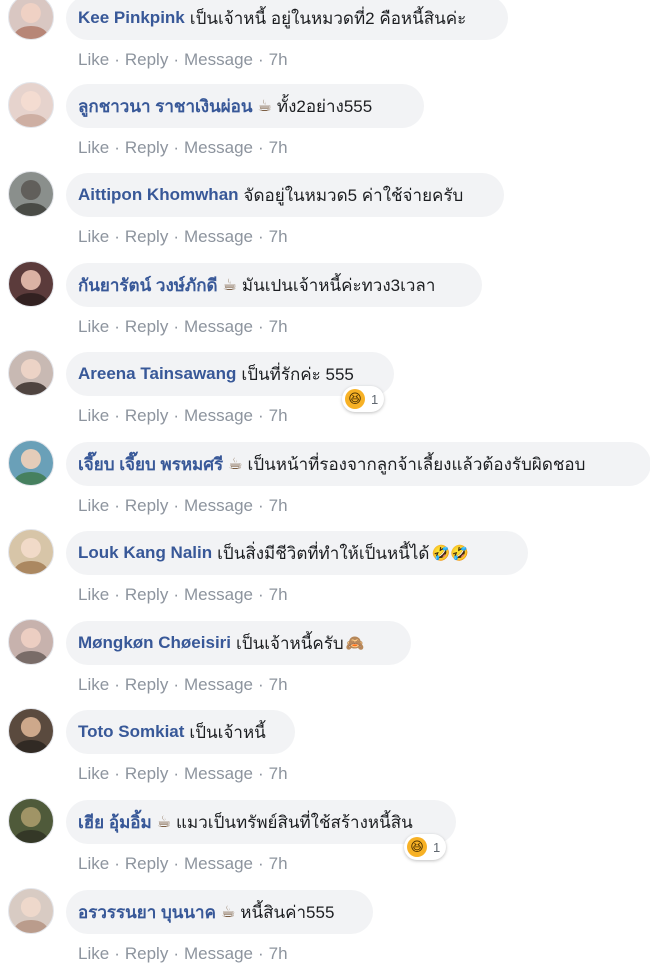 The image size is (650, 968). Describe the element at coordinates (165, 106) in the screenshot. I see `commenter-name: ลูกชาวนา ราชาเงินผ่อน` at that location.